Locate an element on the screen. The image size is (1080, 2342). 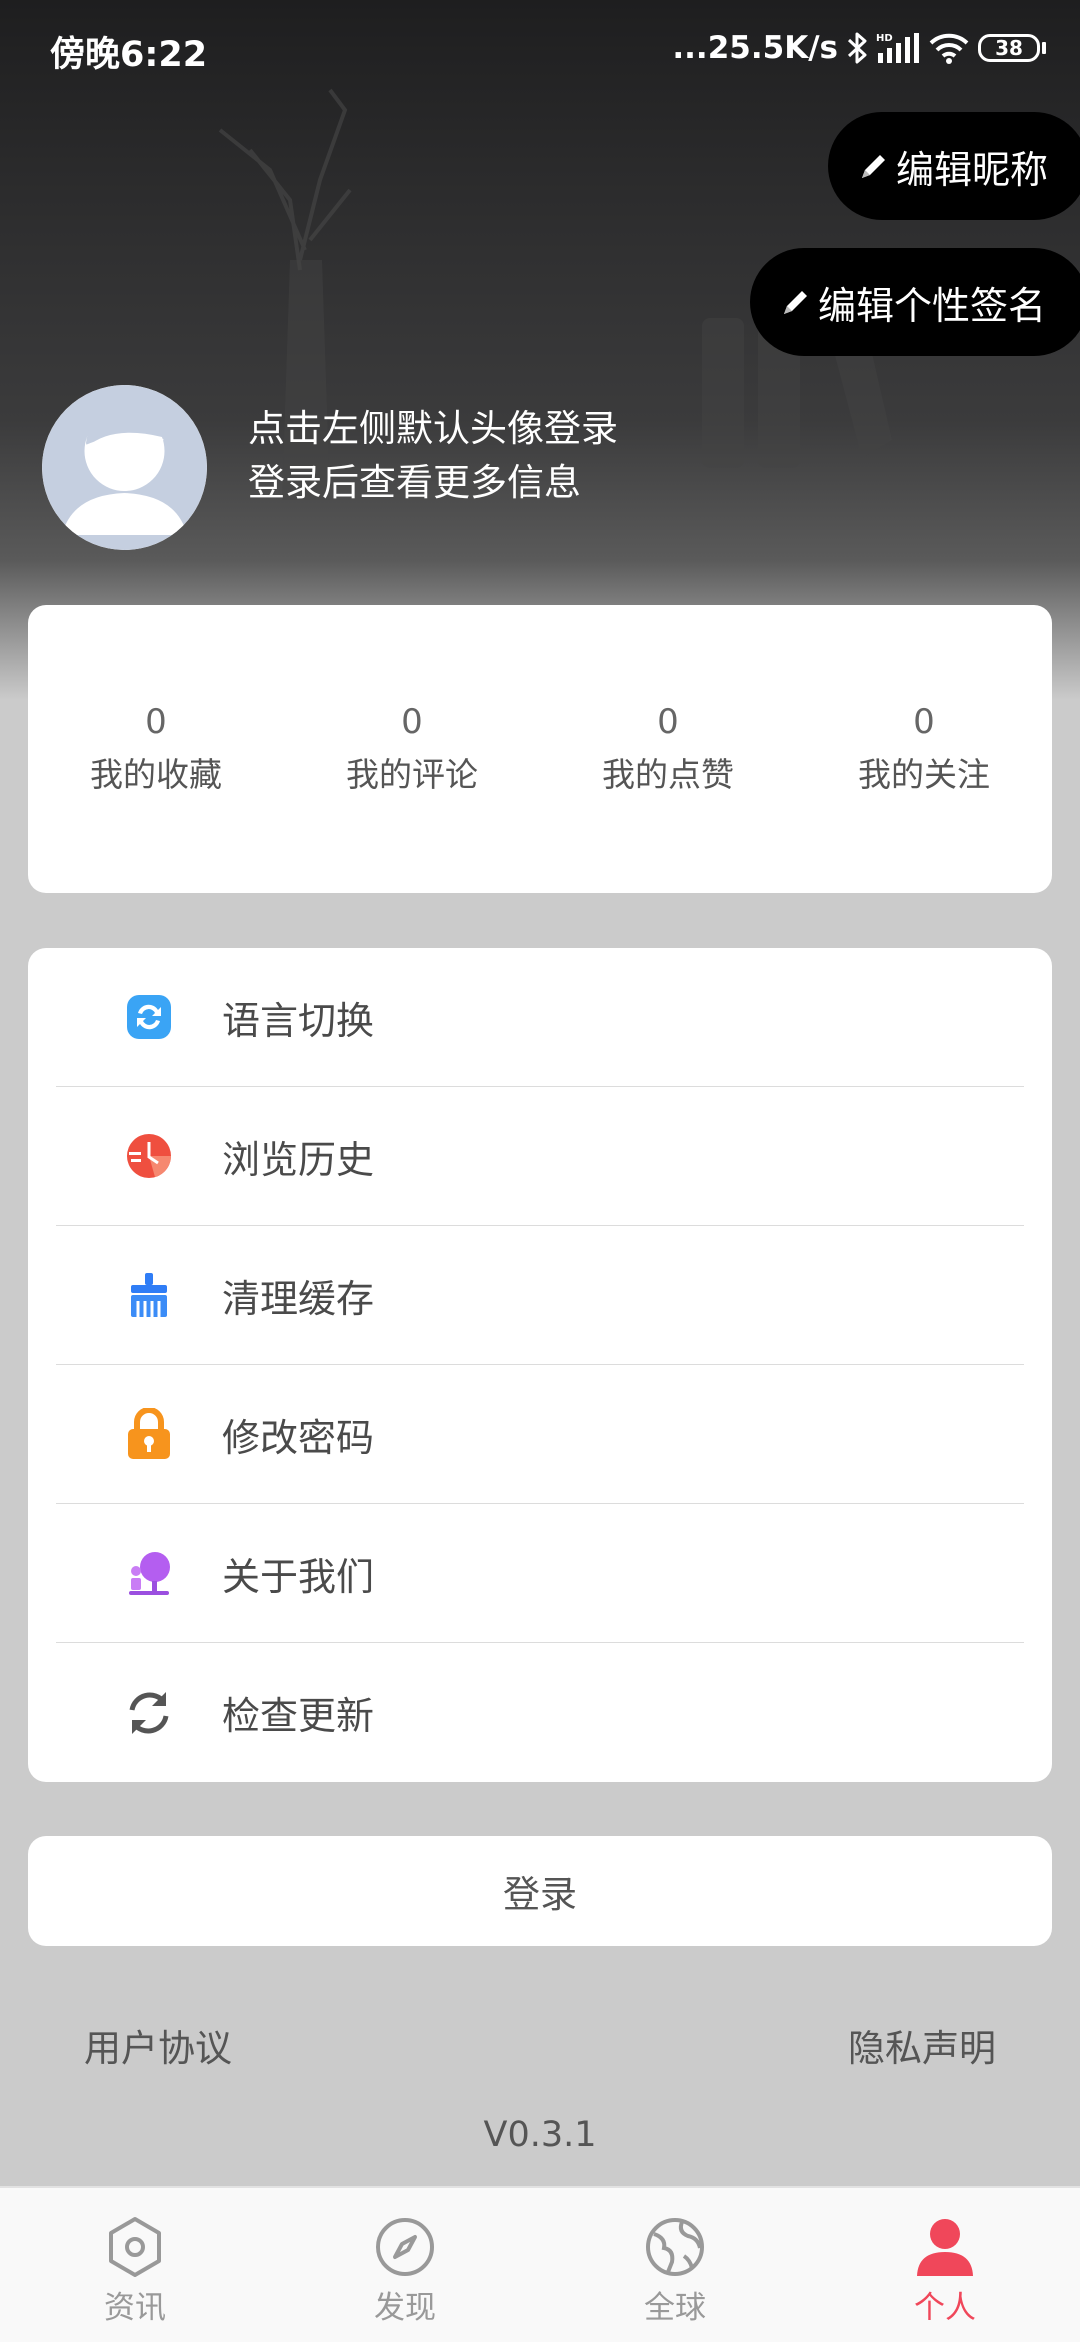
default-avatar is located at coordinates (124, 467).